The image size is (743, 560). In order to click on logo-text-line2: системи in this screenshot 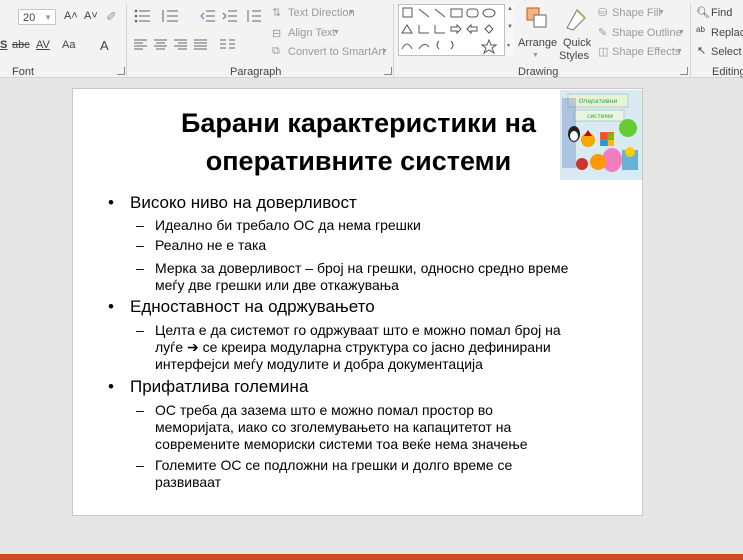, I will do `click(600, 116)`.